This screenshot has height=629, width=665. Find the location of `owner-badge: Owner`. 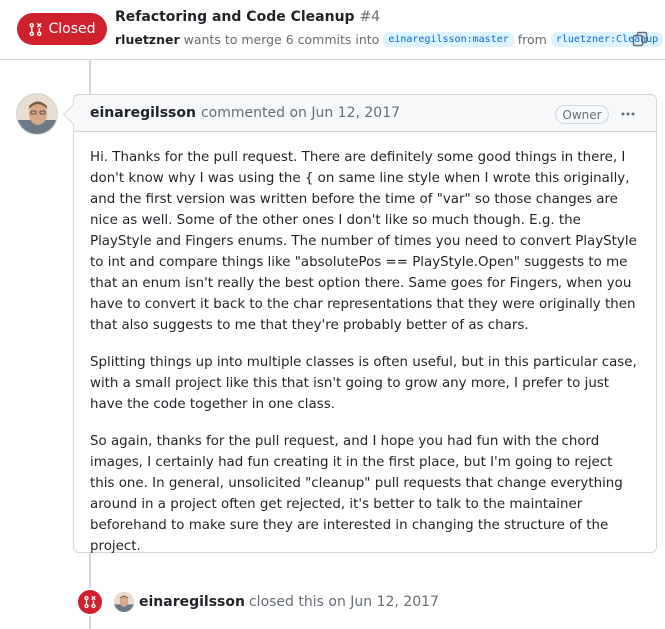

owner-badge: Owner is located at coordinates (582, 114).